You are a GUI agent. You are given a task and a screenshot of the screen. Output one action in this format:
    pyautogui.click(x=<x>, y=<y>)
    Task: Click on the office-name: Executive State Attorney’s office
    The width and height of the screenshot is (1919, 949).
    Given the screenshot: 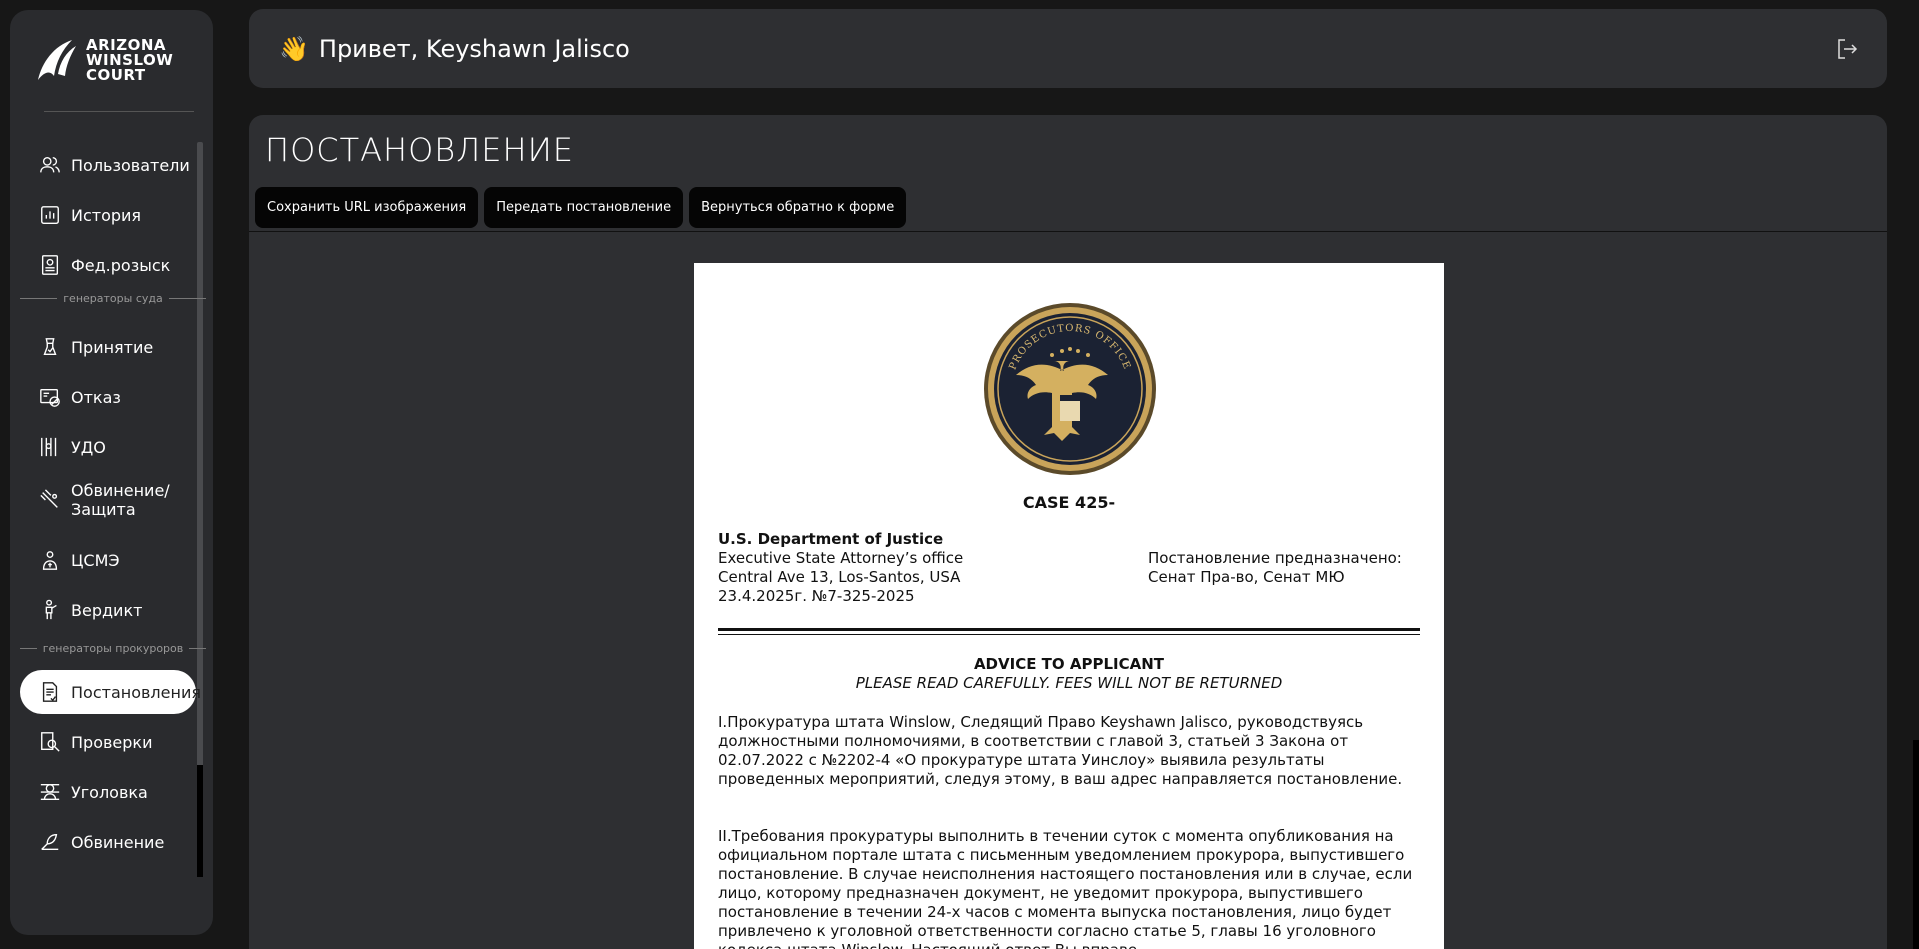 What is the action you would take?
    pyautogui.click(x=841, y=558)
    